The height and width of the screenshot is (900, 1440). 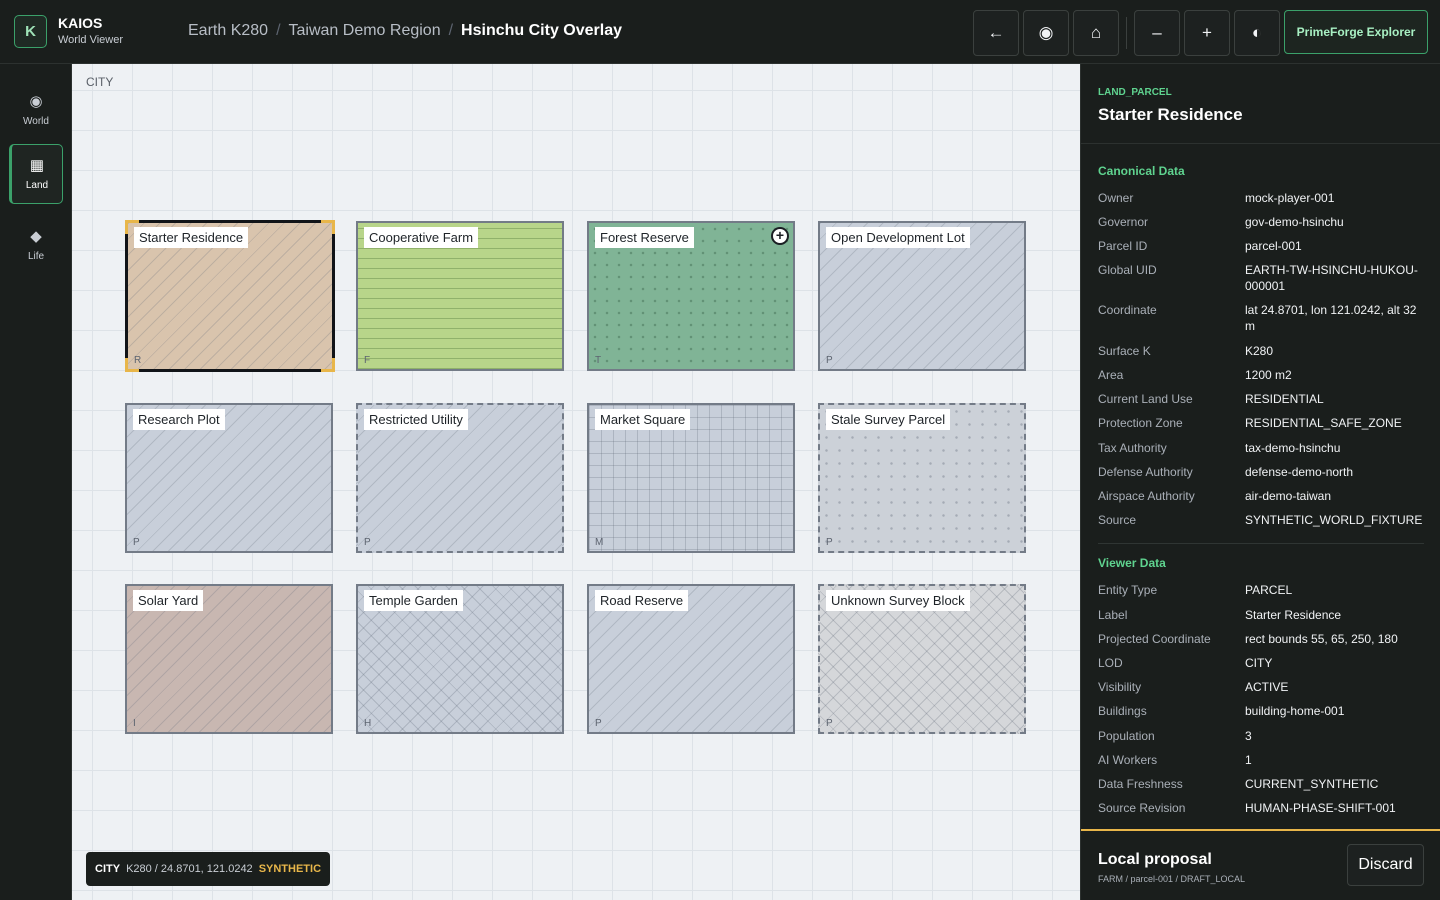 I want to click on nav-item-land: ▦ Land, so click(x=36, y=174).